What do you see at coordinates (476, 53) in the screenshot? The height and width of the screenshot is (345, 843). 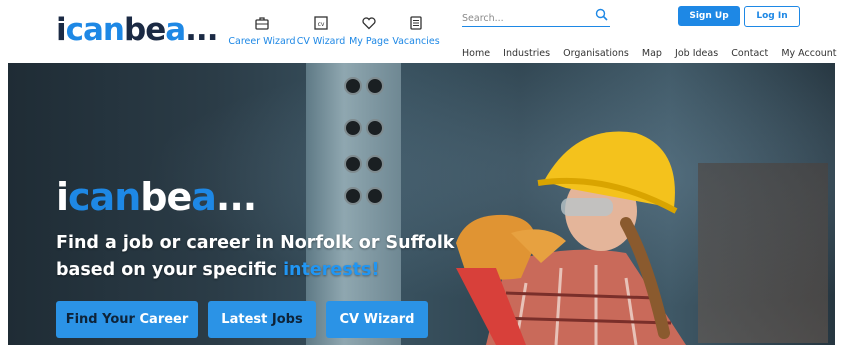 I see `nav-link-home: Home` at bounding box center [476, 53].